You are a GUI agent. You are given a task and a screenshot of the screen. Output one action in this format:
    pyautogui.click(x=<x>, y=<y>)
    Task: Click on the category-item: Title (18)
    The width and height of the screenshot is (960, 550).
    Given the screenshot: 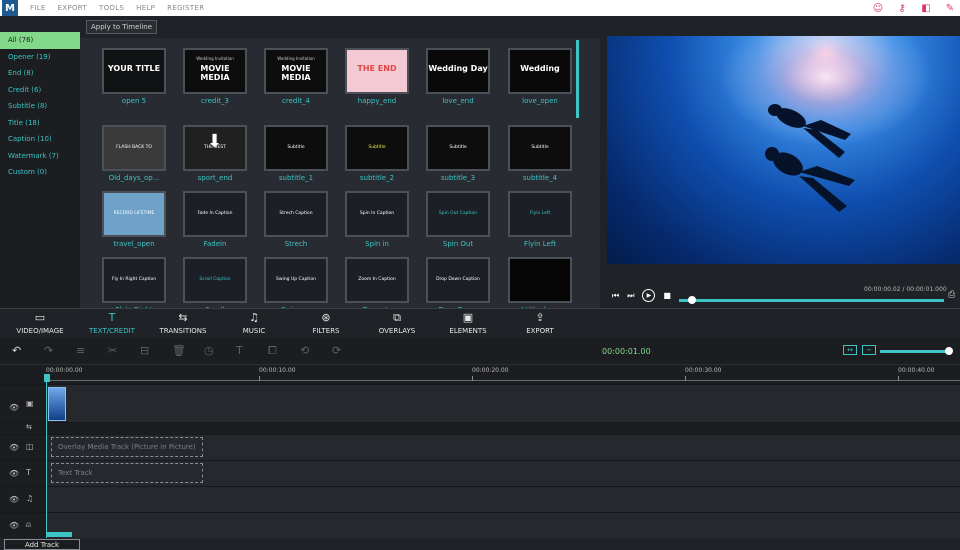 What is the action you would take?
    pyautogui.click(x=40, y=123)
    